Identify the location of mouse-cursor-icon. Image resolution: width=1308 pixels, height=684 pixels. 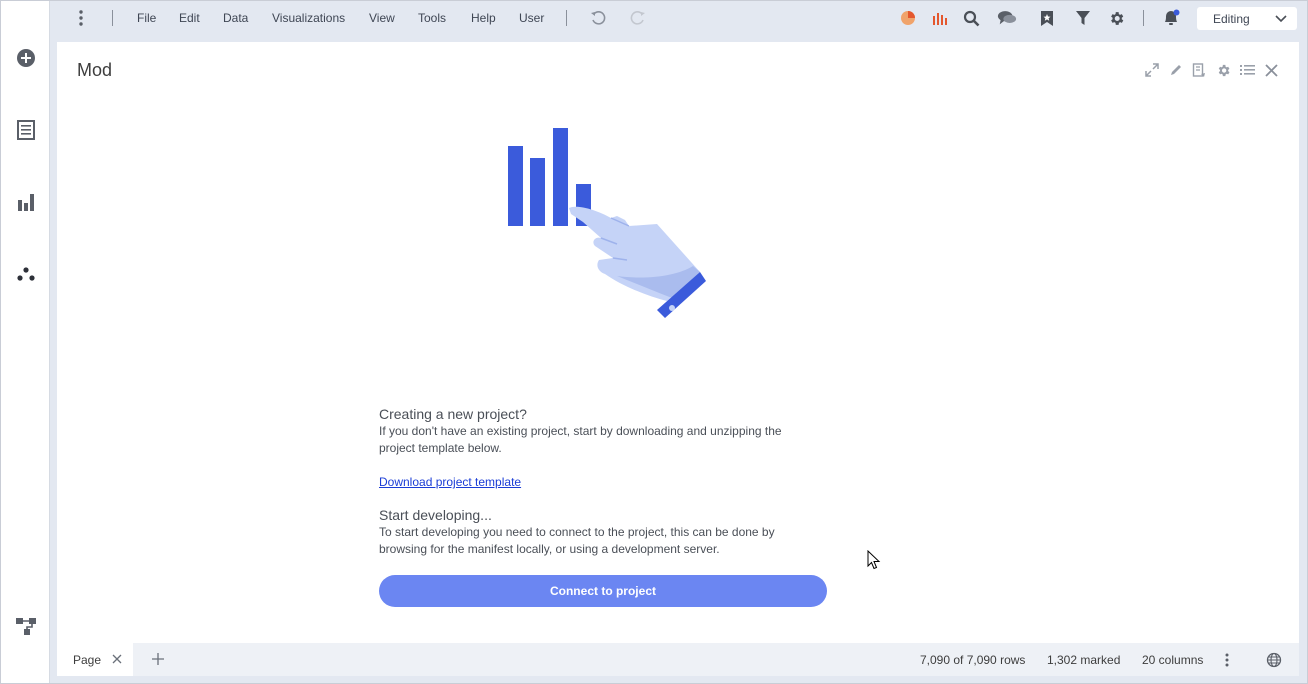
(874, 562).